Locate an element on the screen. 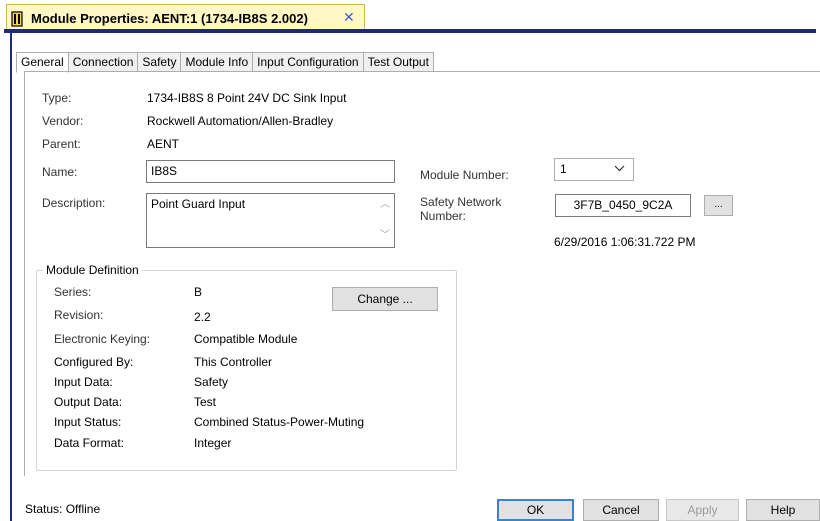  name-input: IB8S is located at coordinates (270, 171).